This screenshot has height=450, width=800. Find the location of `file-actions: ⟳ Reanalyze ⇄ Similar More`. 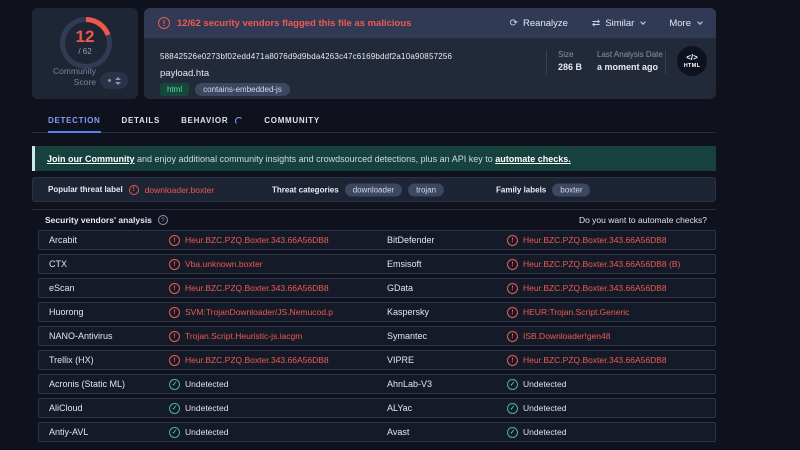

file-actions: ⟳ Reanalyze ⇄ Similar More is located at coordinates (606, 23).